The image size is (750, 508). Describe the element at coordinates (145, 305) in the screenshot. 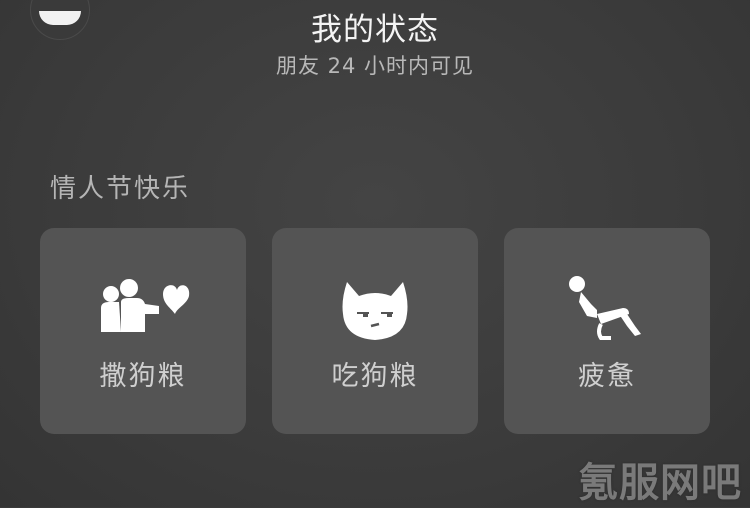

I see `couple-heart-icon` at that location.